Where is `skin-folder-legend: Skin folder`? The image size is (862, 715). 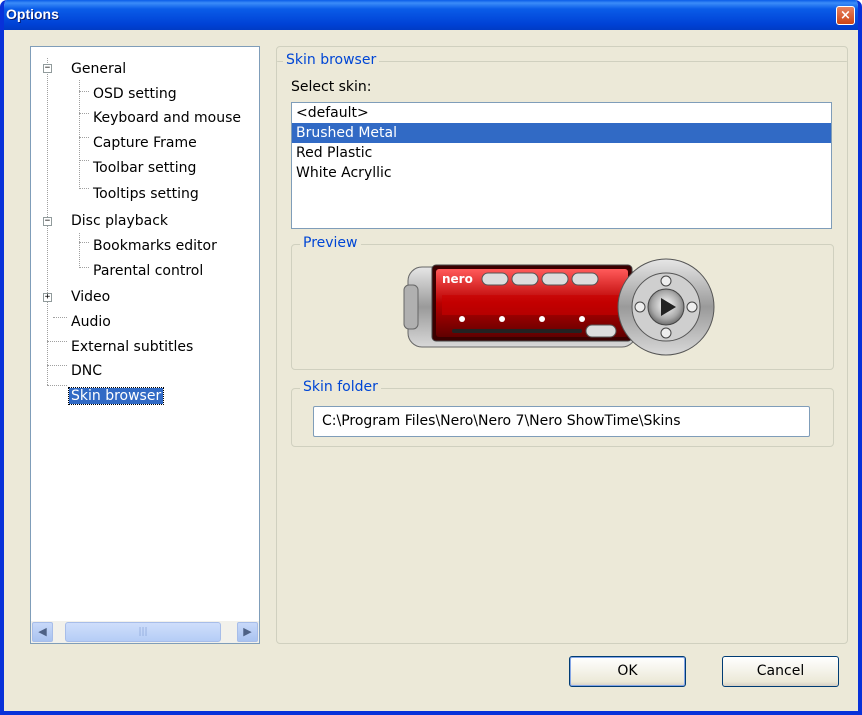 skin-folder-legend: Skin folder is located at coordinates (340, 387).